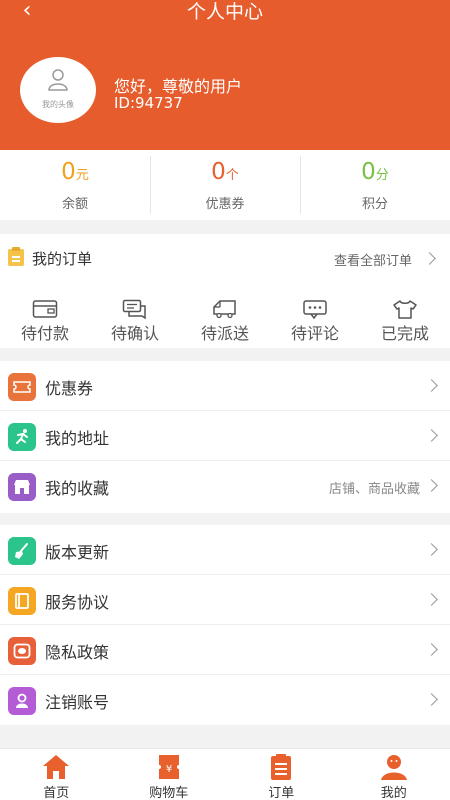 Image resolution: width=450 pixels, height=800 pixels. What do you see at coordinates (58, 104) in the screenshot?
I see `avatar-label: 我的头像` at bounding box center [58, 104].